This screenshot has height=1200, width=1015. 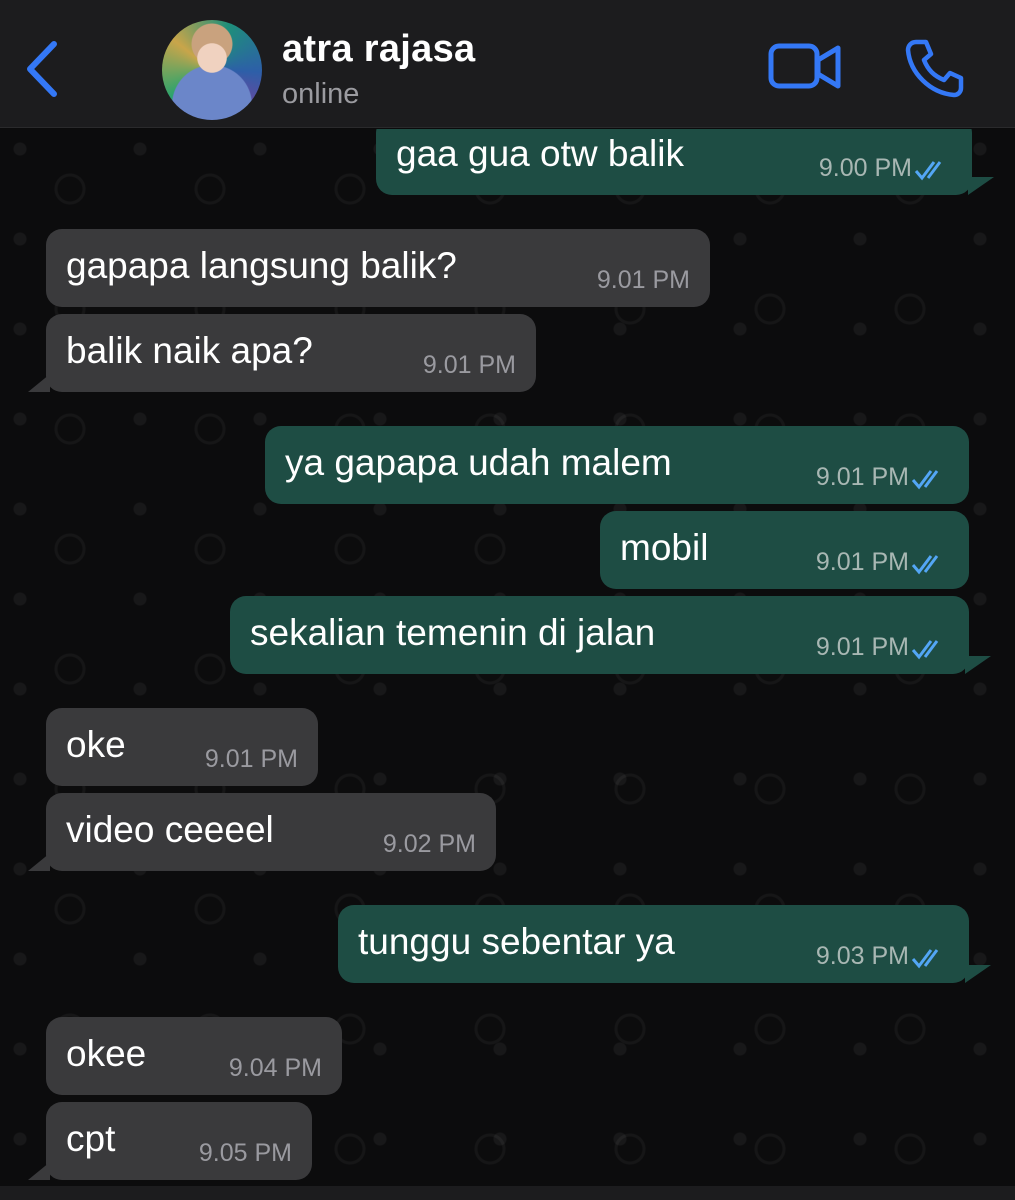 I want to click on chevron-left-icon, so click(x=42, y=69).